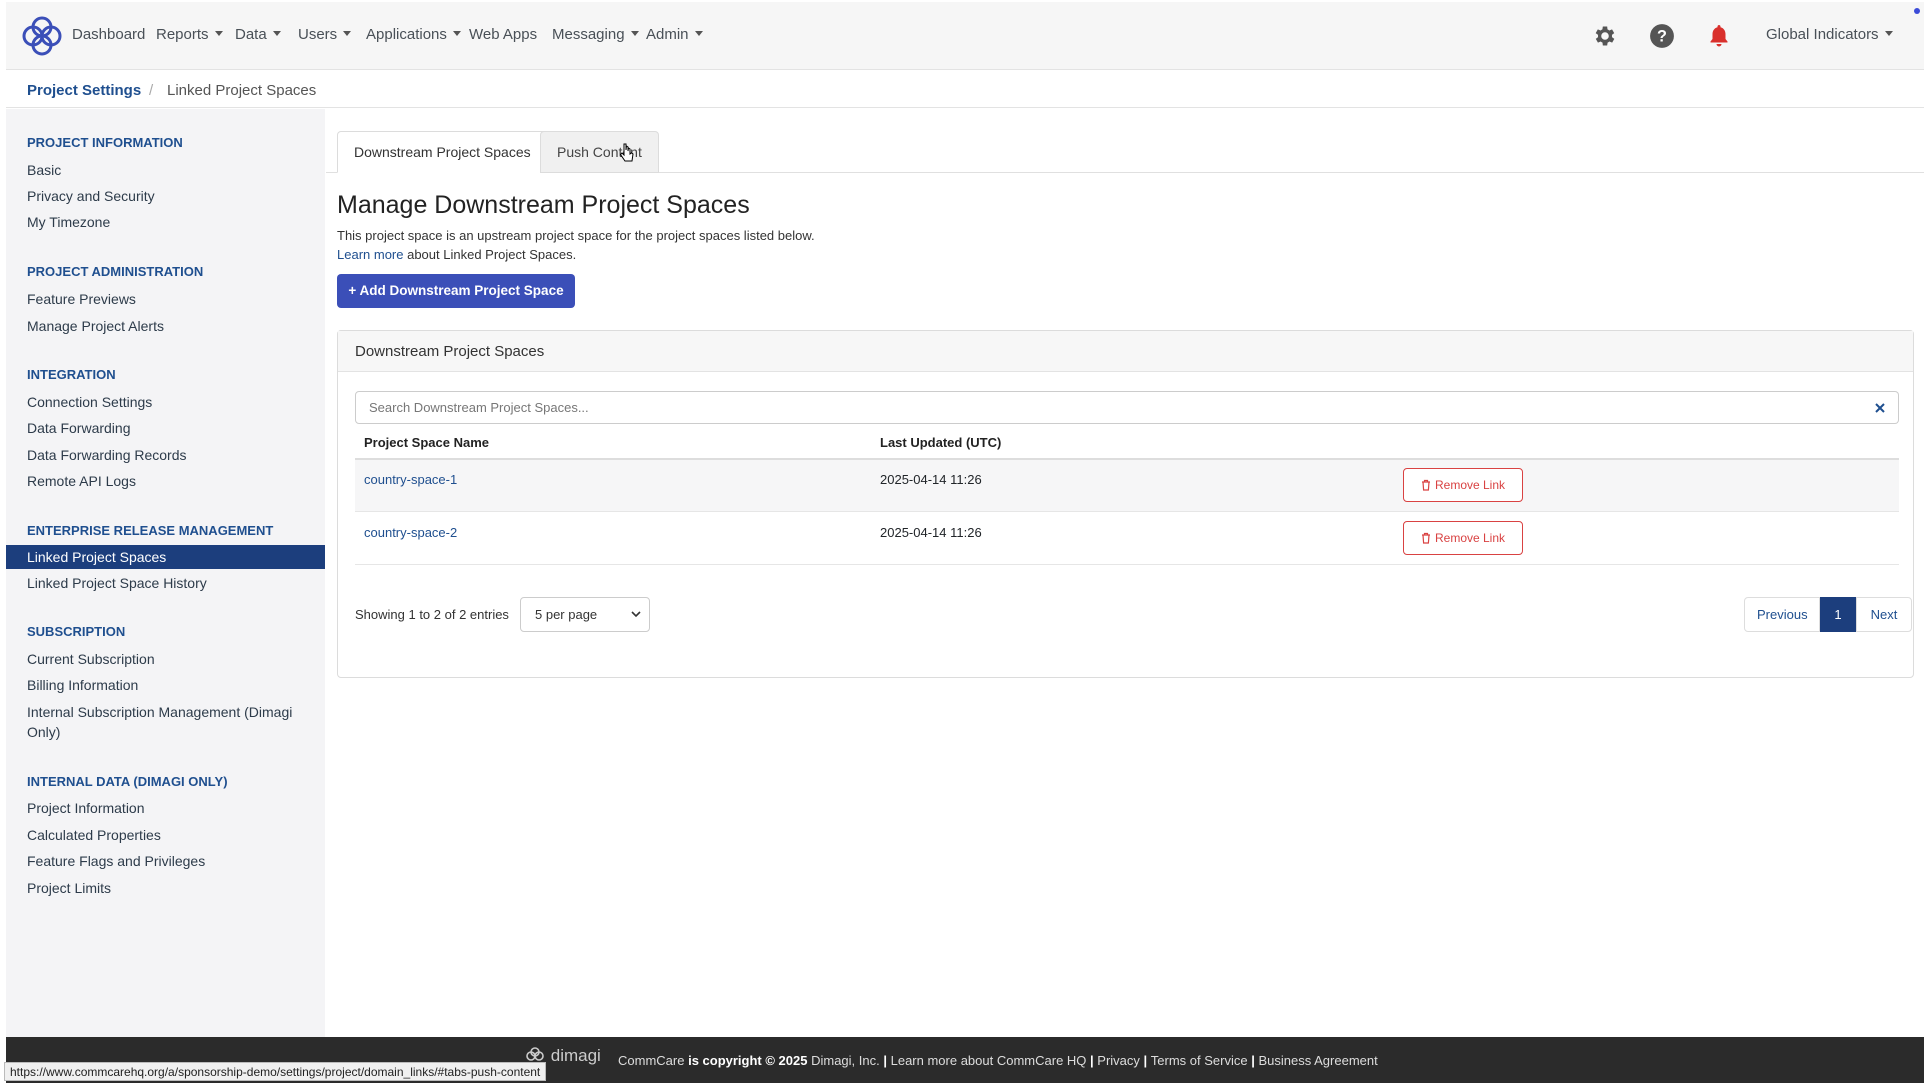 The height and width of the screenshot is (1083, 1930). I want to click on footer-link-privacy: Privacy, so click(1118, 1060).